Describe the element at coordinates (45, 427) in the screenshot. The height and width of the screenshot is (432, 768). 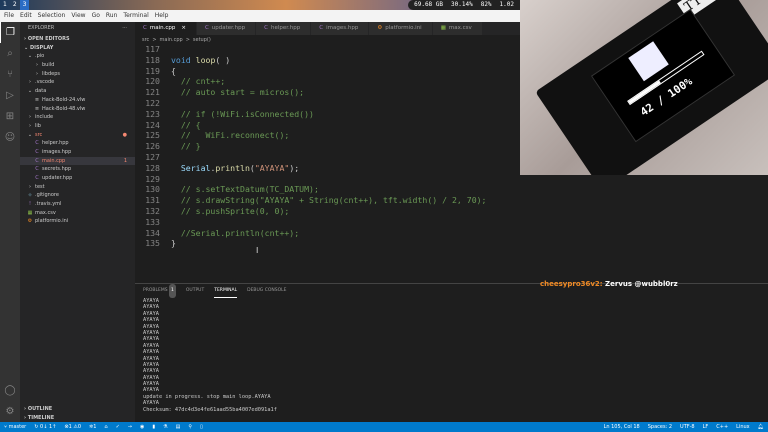
I see `sync-indicator: ↻ 0↓ 1↑` at that location.